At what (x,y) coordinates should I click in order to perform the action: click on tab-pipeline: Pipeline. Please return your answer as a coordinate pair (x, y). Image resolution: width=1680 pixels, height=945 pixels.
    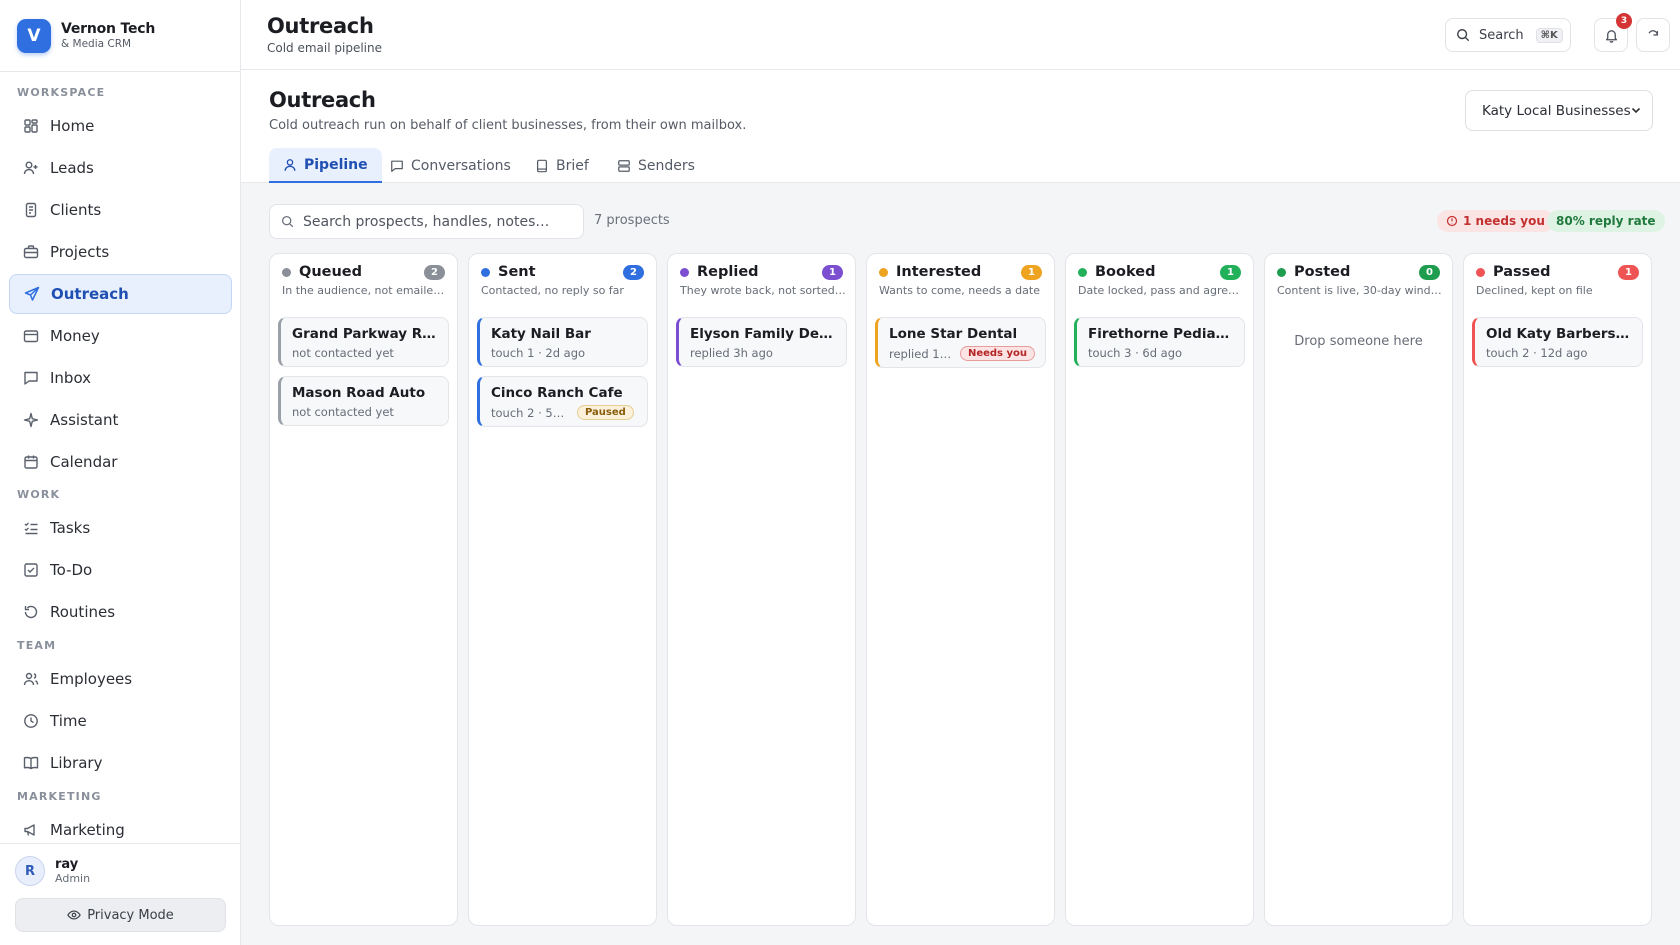
    Looking at the image, I should click on (325, 165).